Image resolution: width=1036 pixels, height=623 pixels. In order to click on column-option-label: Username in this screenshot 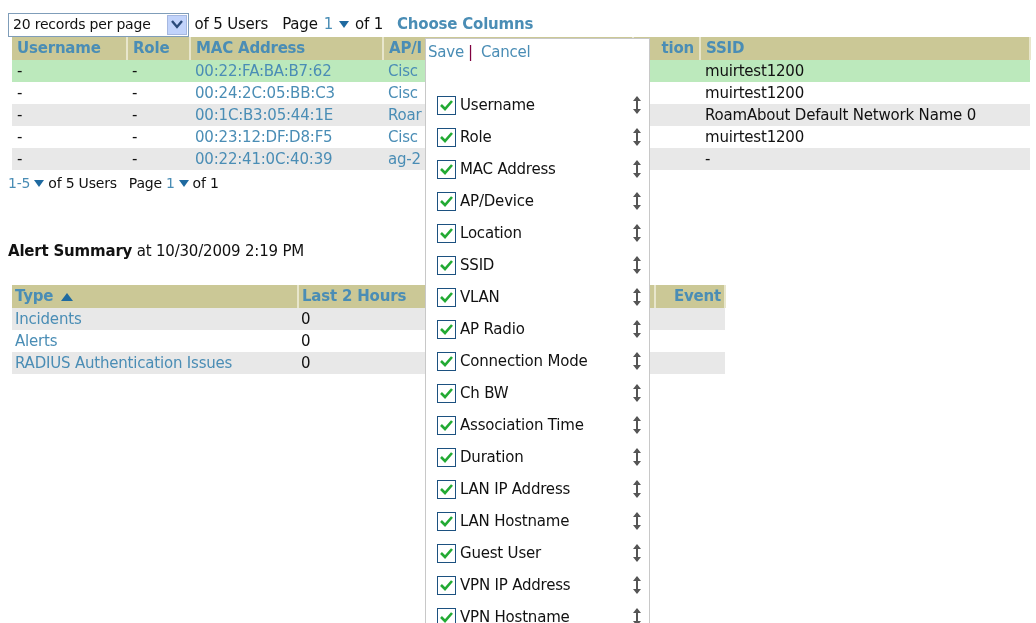, I will do `click(497, 105)`.